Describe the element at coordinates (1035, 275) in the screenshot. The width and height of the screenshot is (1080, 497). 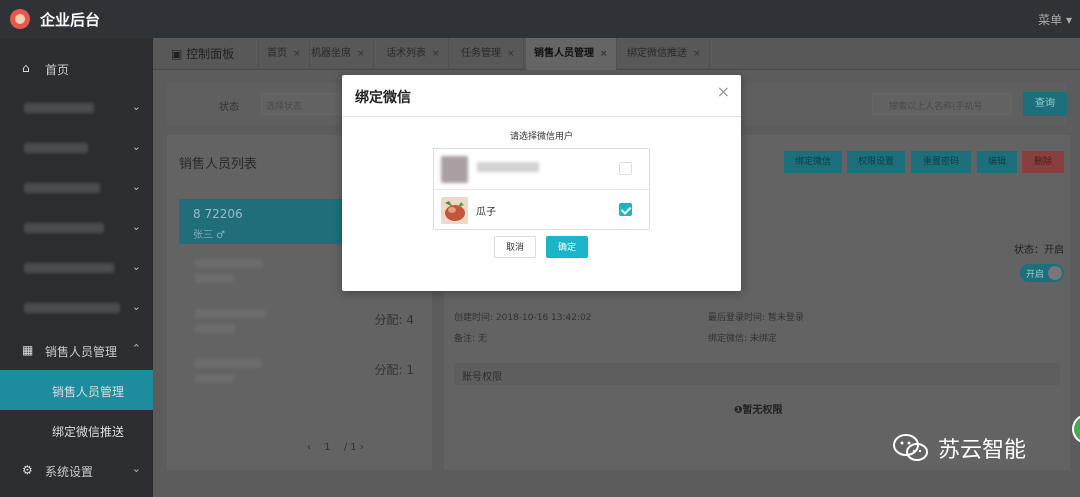
I see `toggle-label: 开启` at that location.